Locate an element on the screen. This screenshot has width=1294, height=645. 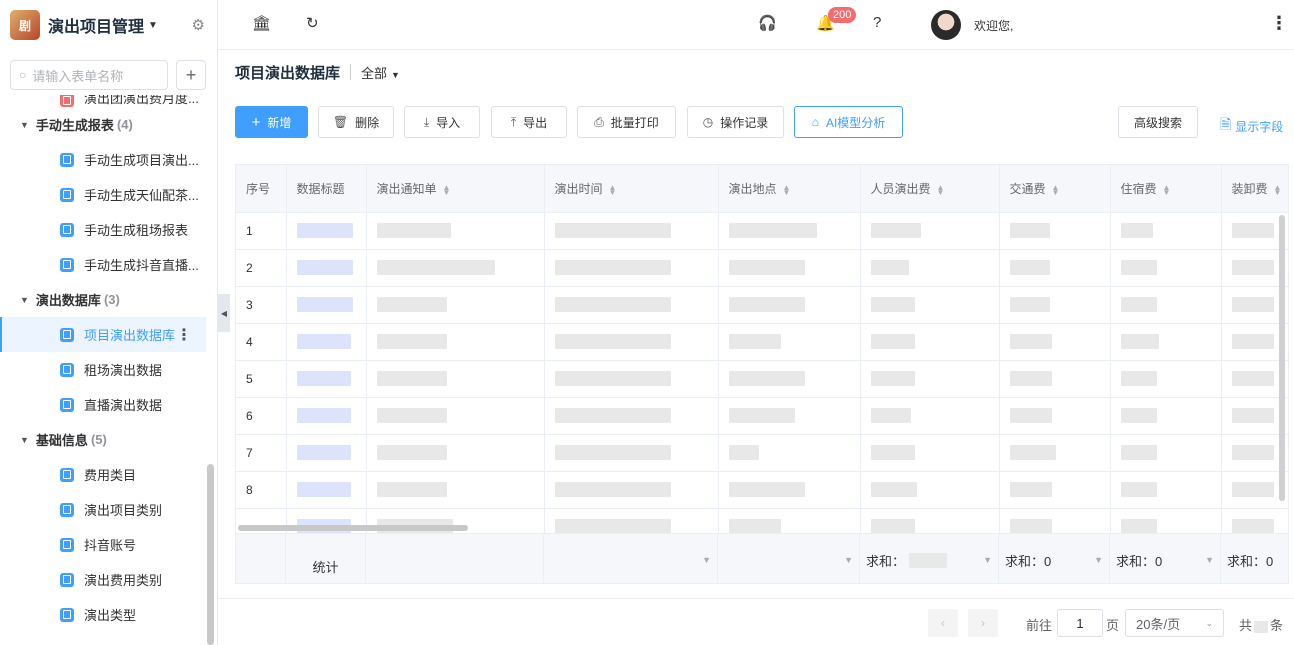
column-header: 演出地点 ▲ ▼ is located at coordinates (789, 189).